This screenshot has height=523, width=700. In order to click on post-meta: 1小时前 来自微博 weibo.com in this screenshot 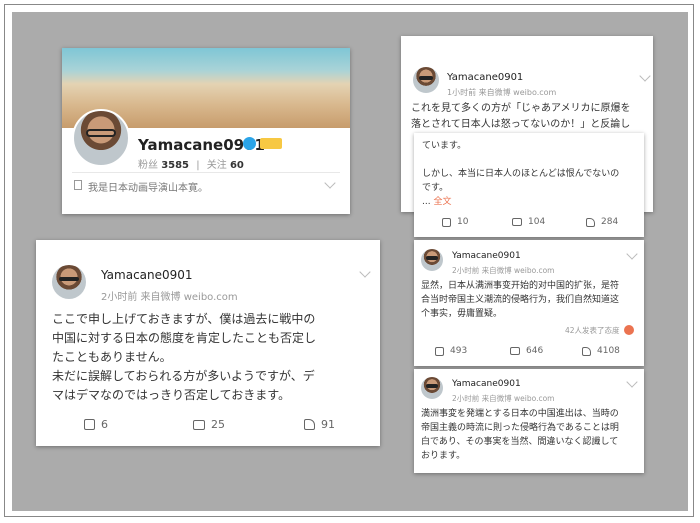, I will do `click(502, 92)`.